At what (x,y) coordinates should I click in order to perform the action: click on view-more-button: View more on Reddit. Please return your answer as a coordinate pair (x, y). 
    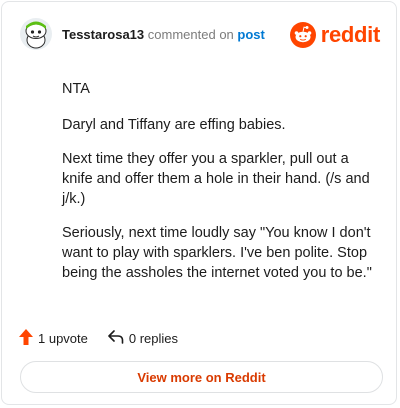
    Looking at the image, I should click on (201, 377).